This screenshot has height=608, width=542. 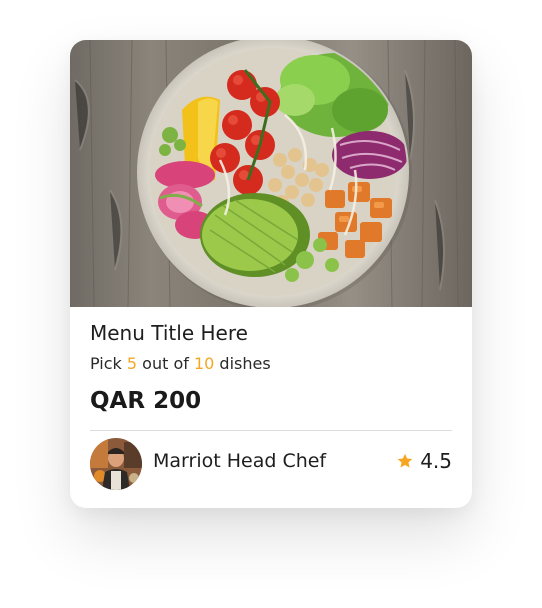 I want to click on menu-title: Menu Title Here, so click(x=169, y=333).